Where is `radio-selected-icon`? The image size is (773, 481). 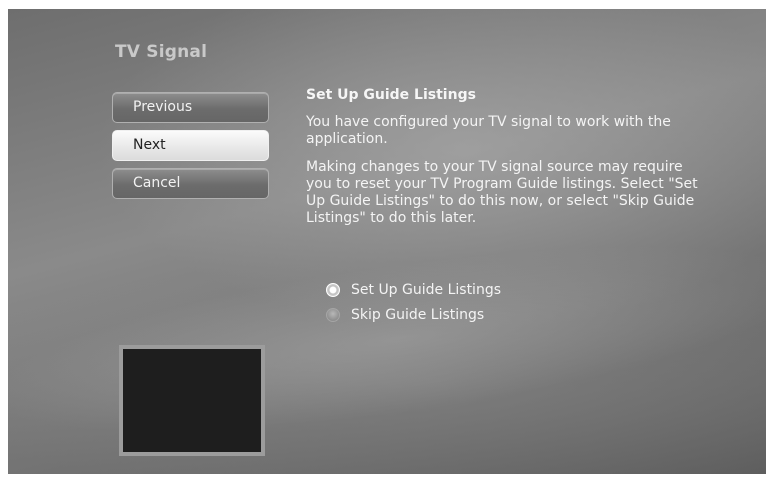 radio-selected-icon is located at coordinates (333, 289).